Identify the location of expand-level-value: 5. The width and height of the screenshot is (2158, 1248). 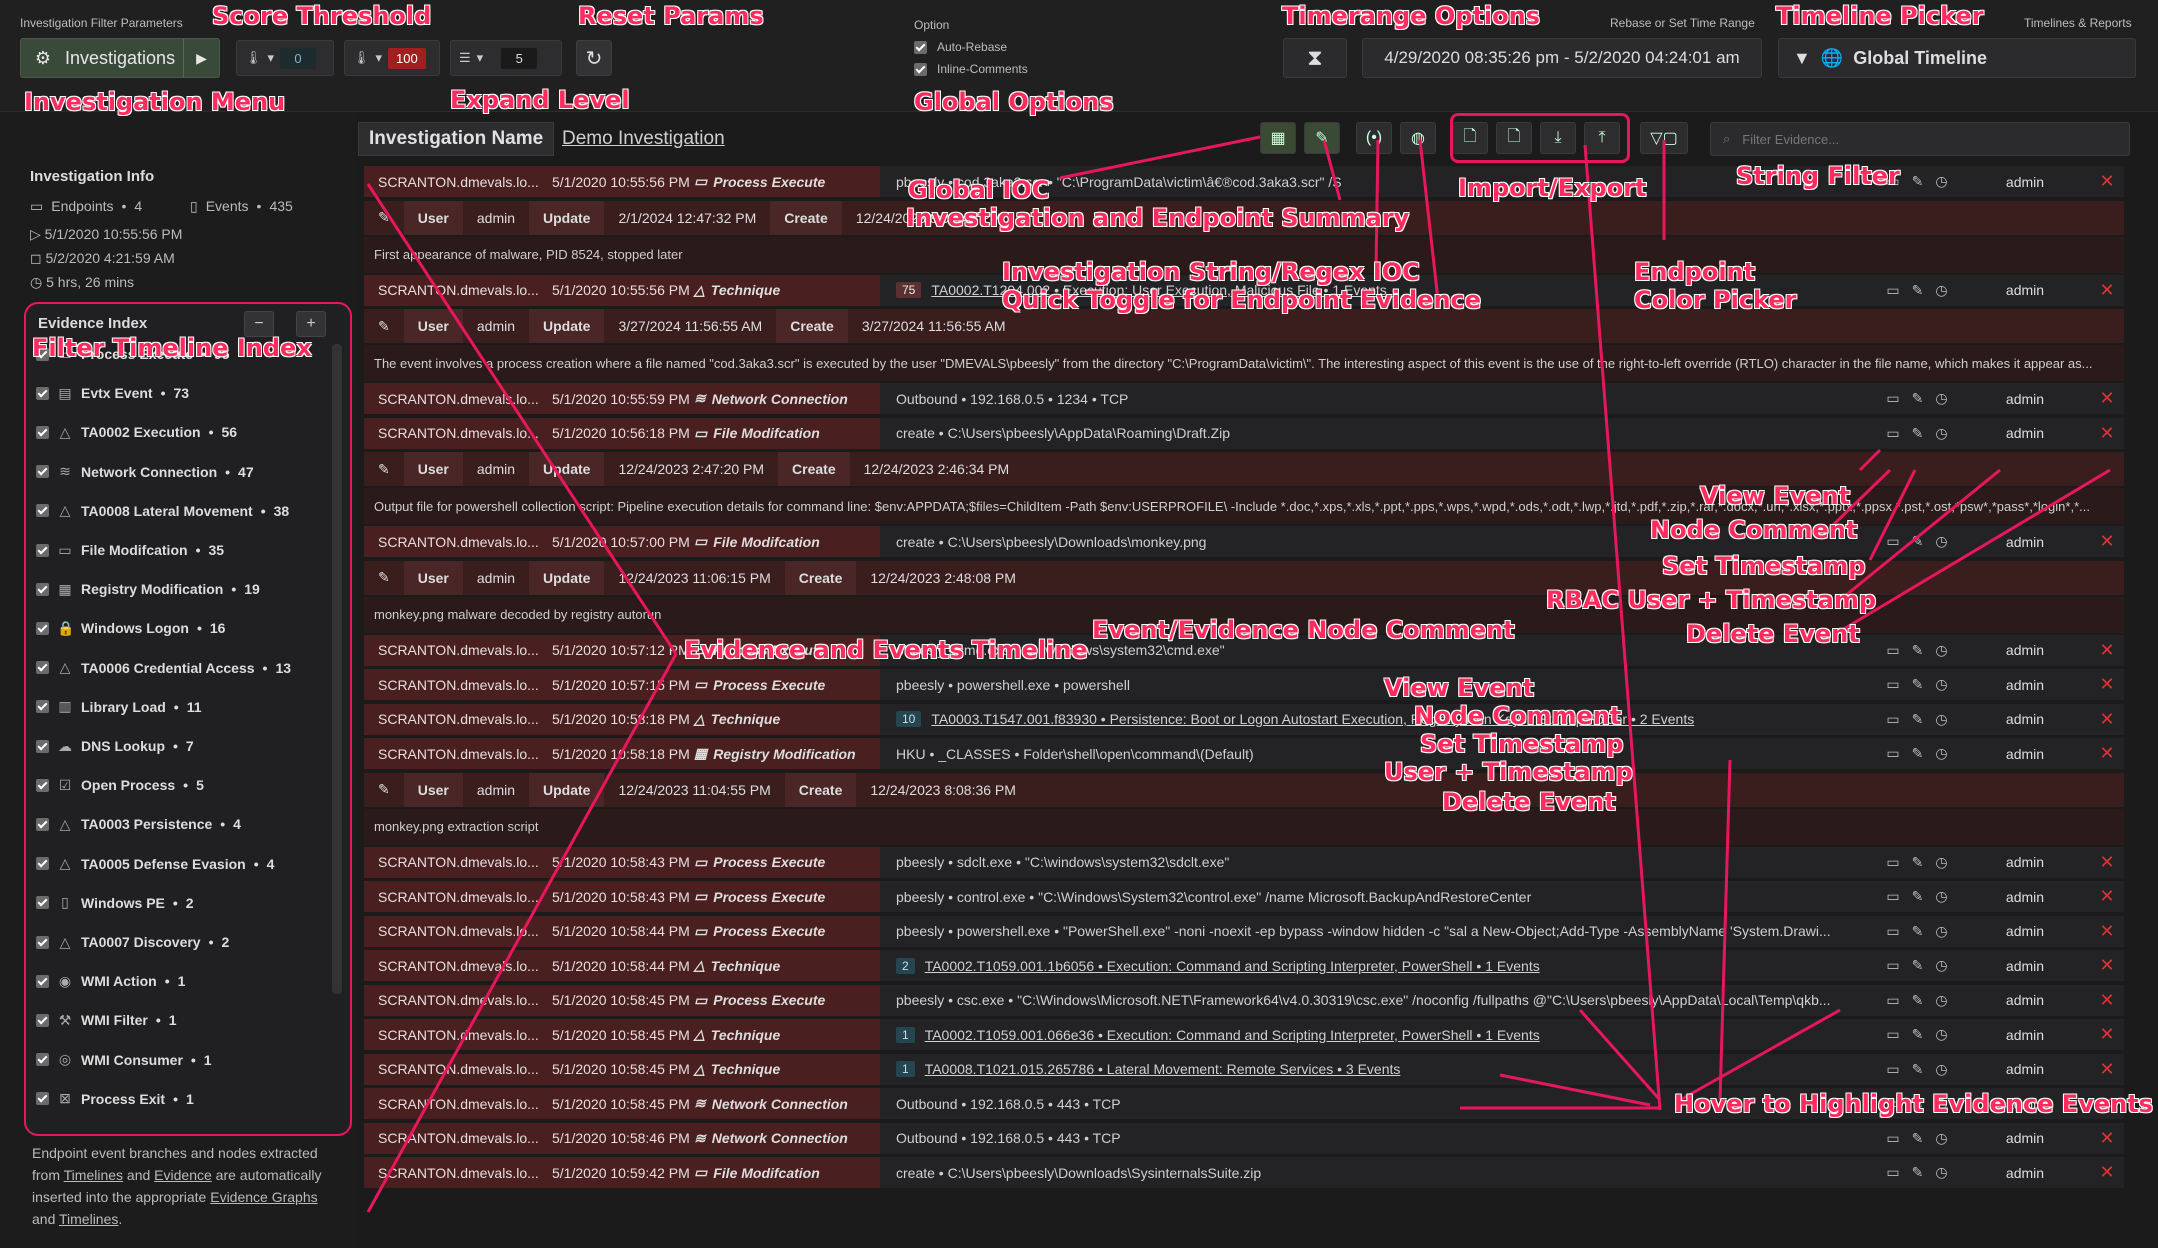
(519, 58).